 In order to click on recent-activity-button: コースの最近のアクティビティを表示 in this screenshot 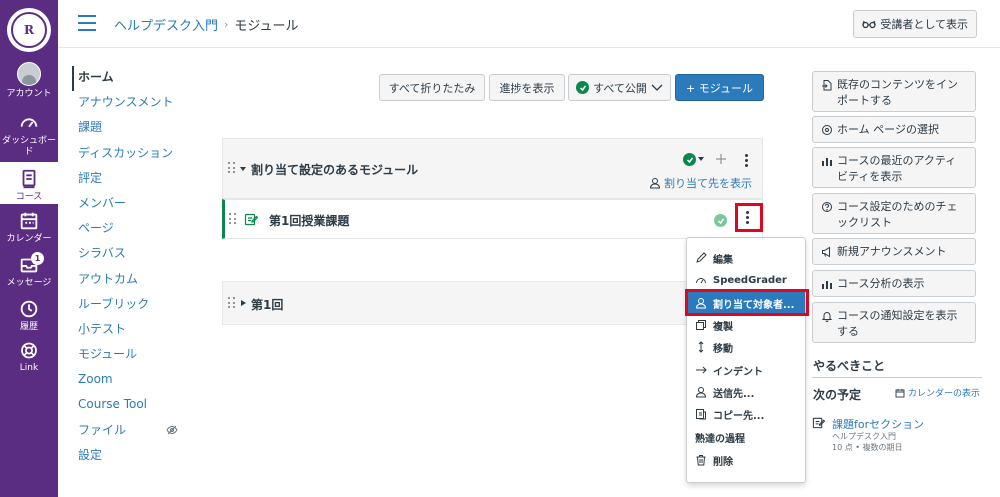, I will do `click(894, 167)`.